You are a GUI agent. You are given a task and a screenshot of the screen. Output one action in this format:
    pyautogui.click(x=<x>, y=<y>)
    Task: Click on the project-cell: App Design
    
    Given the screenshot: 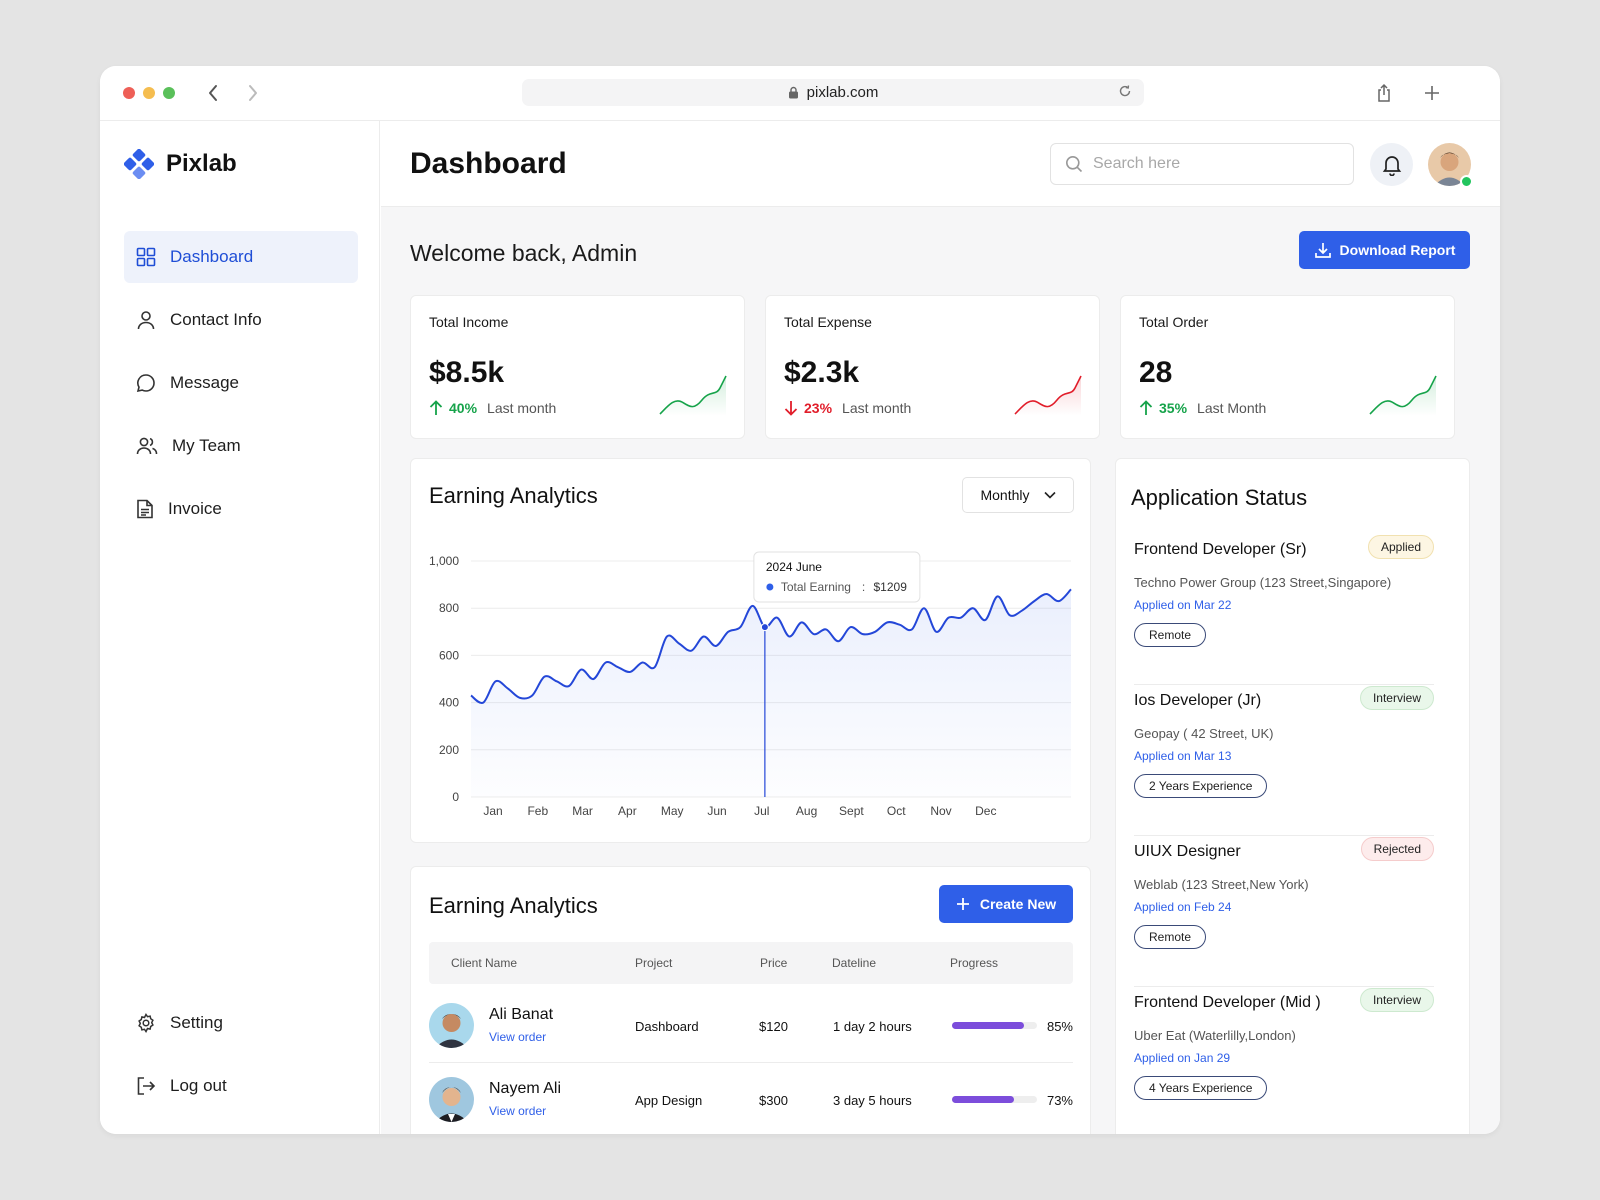 What is the action you would take?
    pyautogui.click(x=669, y=1100)
    